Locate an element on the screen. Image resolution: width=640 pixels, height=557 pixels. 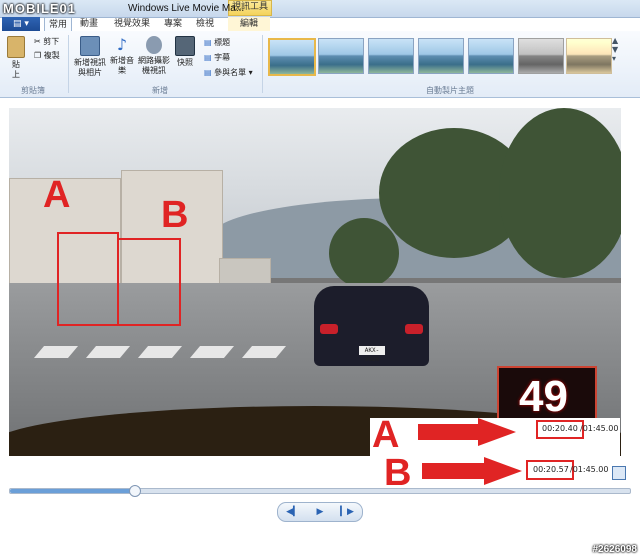
copy-button: ❐ 複製 is located at coordinates (47, 55).